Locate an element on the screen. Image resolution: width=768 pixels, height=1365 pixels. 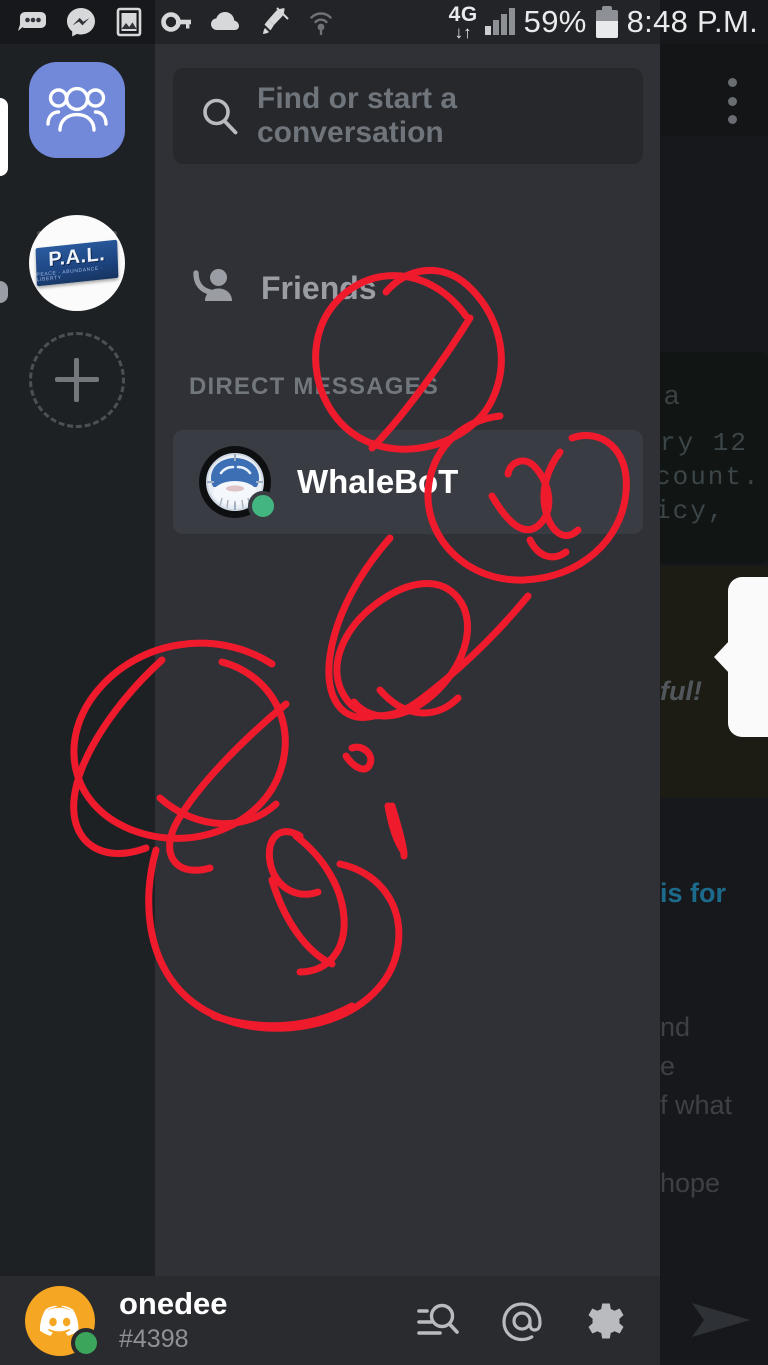
friends-icon is located at coordinates (212, 285).